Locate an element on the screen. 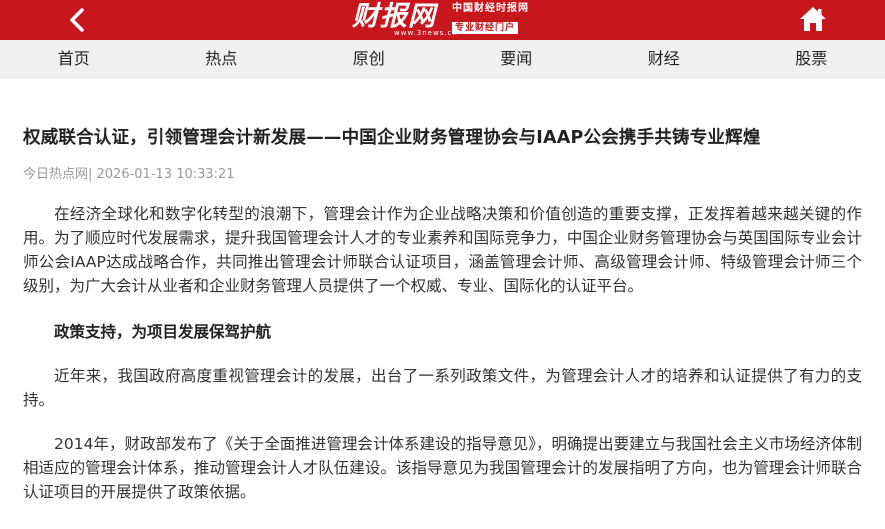 Image resolution: width=885 pixels, height=529 pixels. logo-url: www.3news.cn is located at coordinates (426, 33).